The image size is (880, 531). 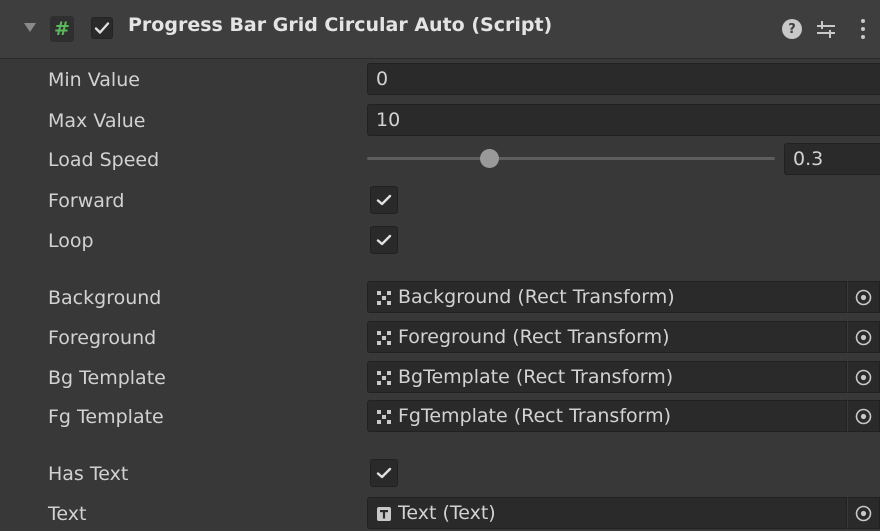 I want to click on foreground-picker-button, so click(x=863, y=337).